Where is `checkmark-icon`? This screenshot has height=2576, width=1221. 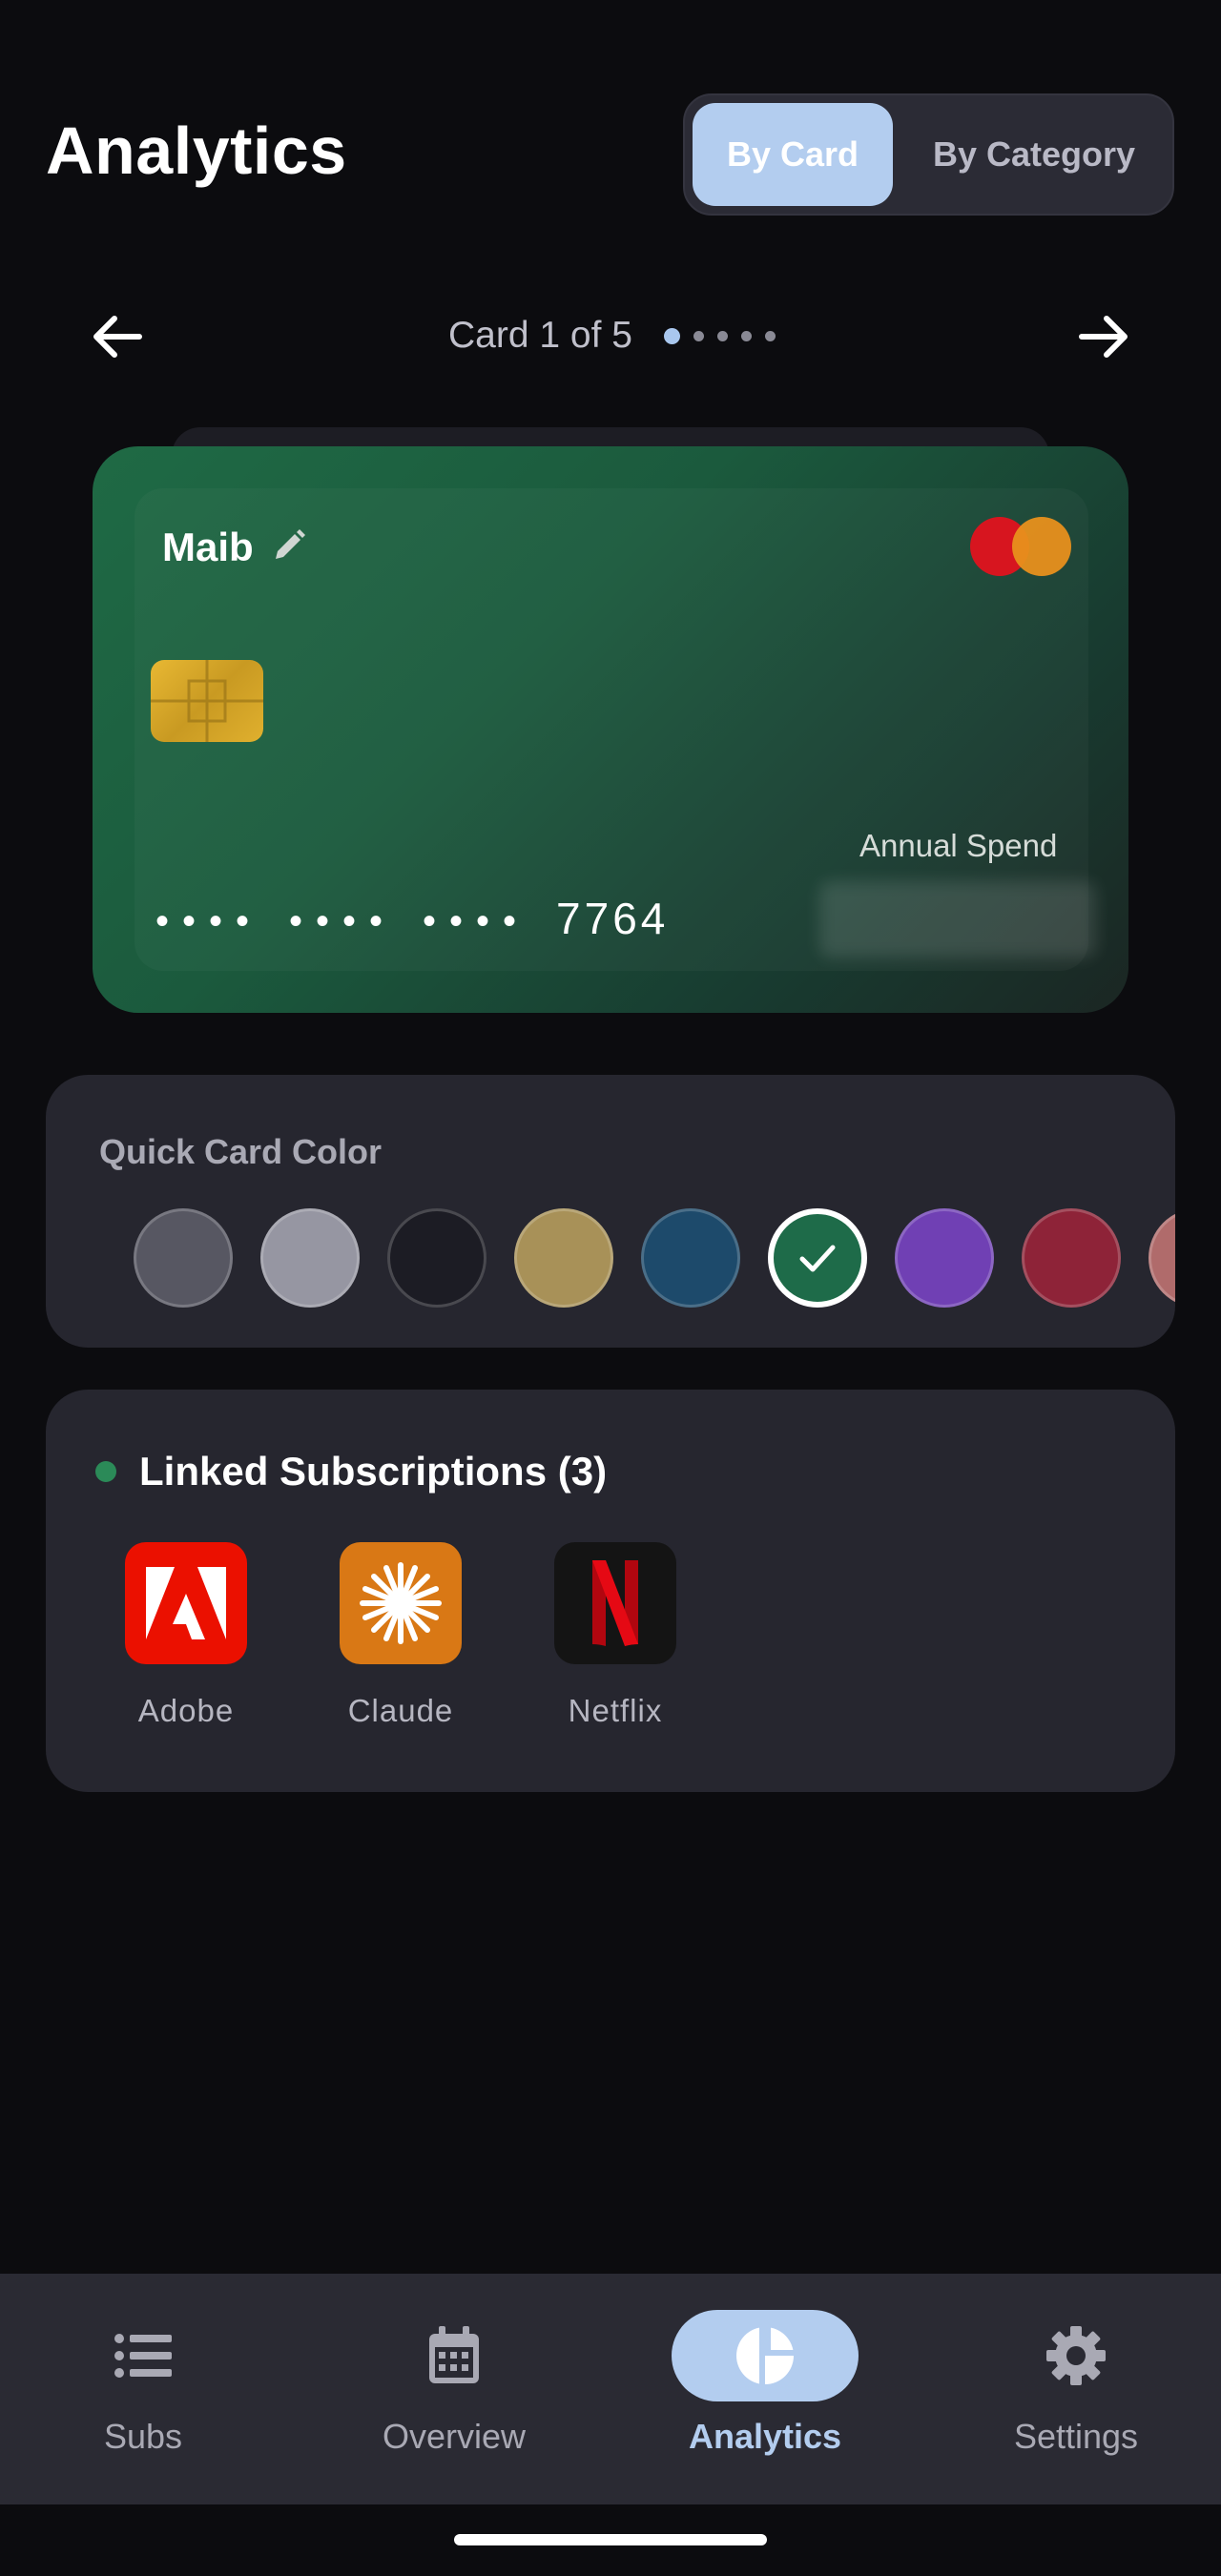 checkmark-icon is located at coordinates (817, 1258).